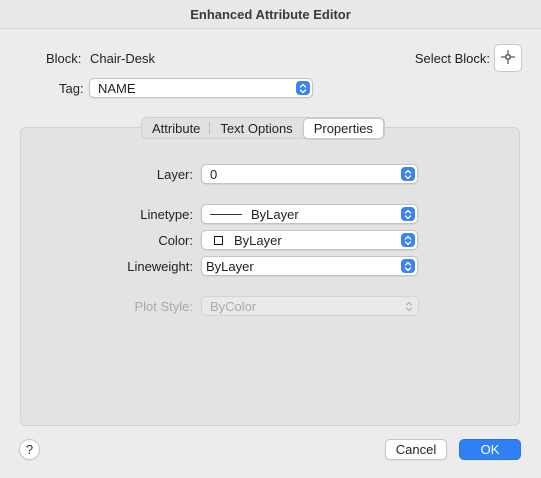  Describe the element at coordinates (226, 214) in the screenshot. I see `line-sample-icon` at that location.